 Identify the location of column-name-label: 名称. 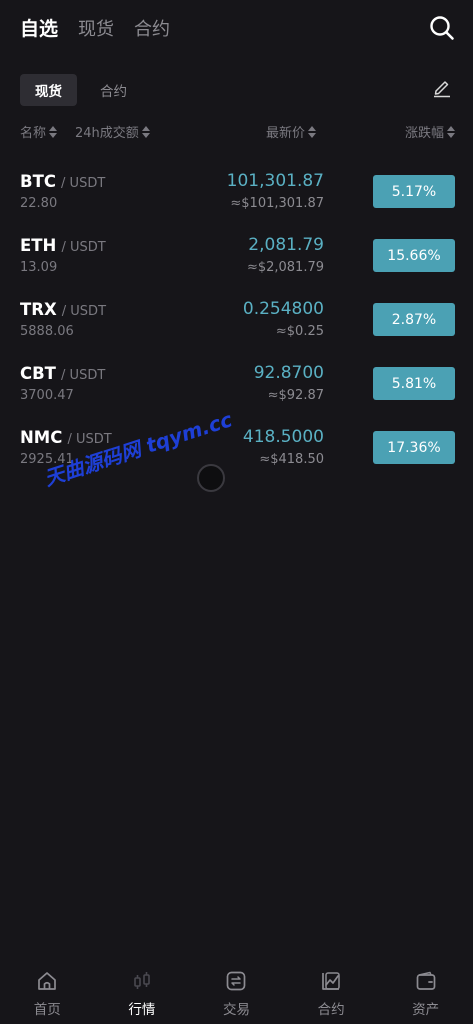
(33, 133).